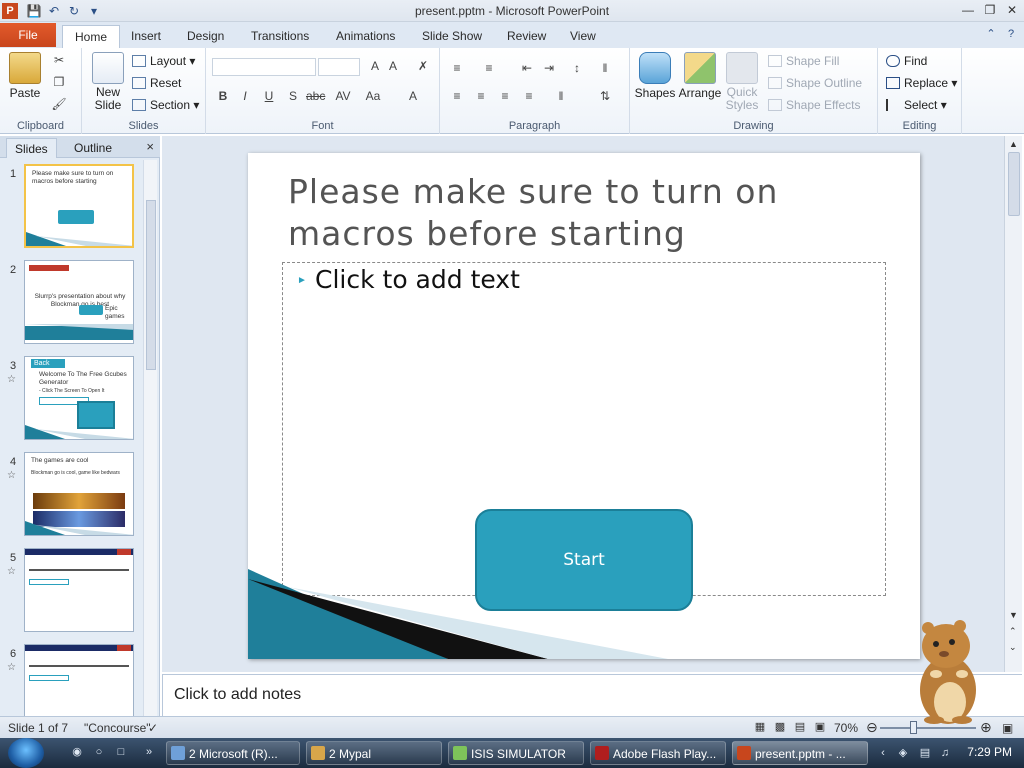 The image size is (1024, 768). What do you see at coordinates (928, 728) in the screenshot?
I see `zoom-slider` at bounding box center [928, 728].